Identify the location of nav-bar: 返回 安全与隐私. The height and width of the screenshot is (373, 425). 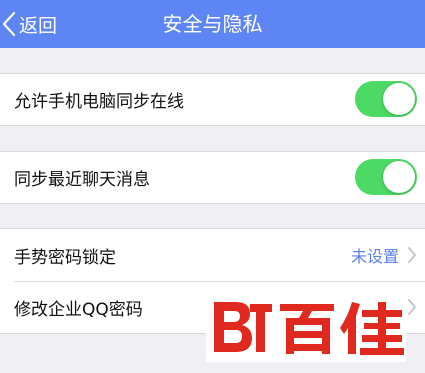
(212, 24).